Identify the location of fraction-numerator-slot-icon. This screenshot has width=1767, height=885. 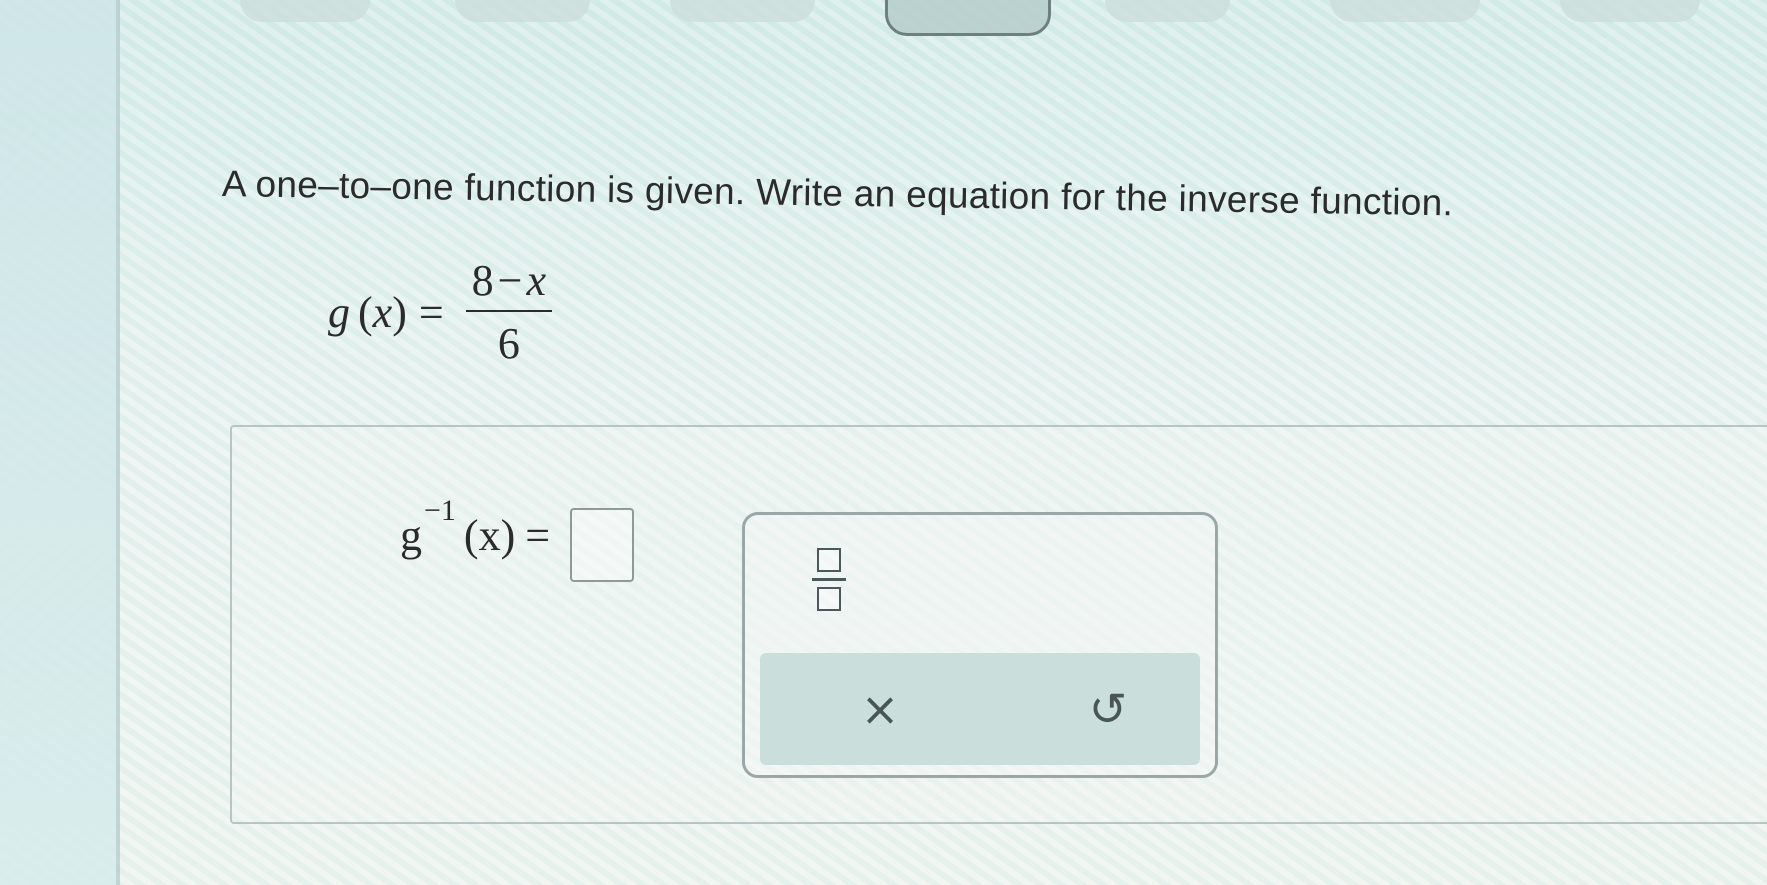
(829, 559).